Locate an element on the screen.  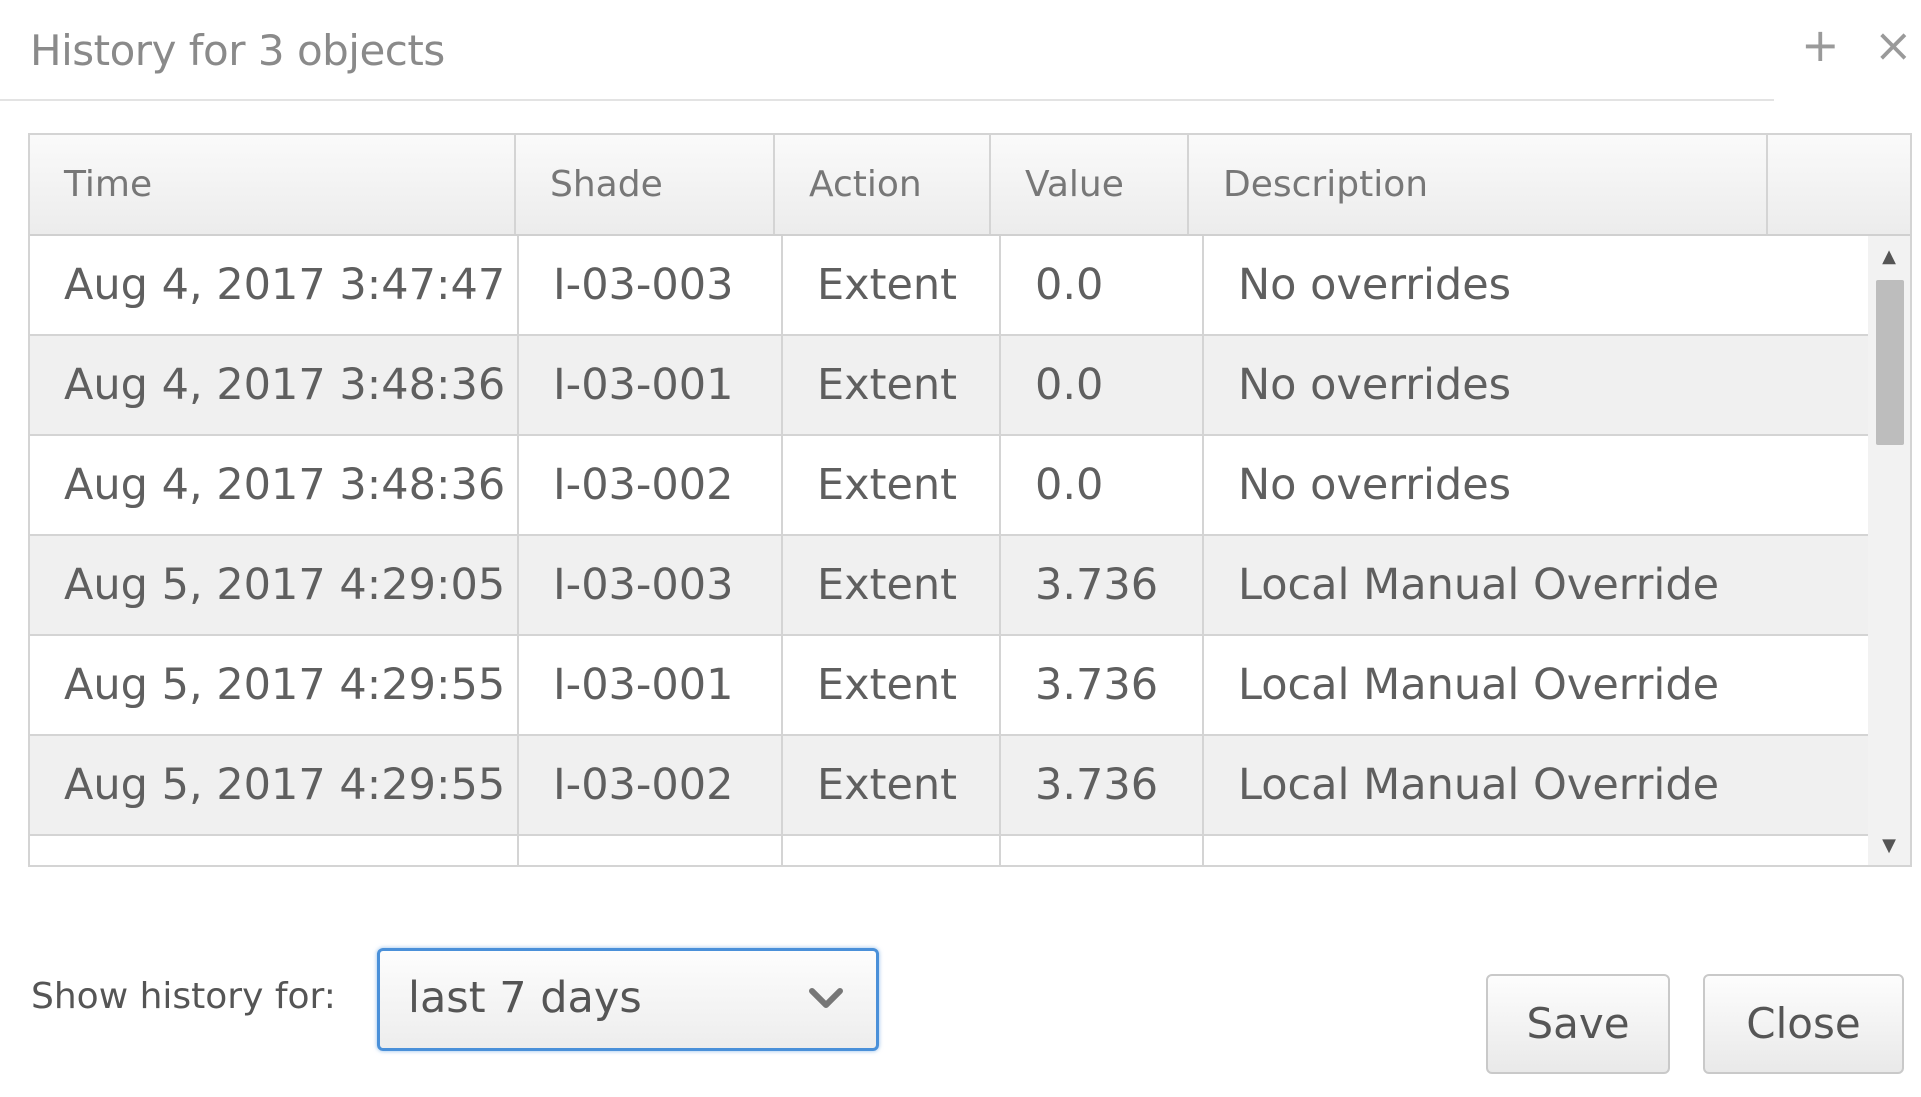
vertical-scrollbar: ▲ ▼ is located at coordinates (1889, 550).